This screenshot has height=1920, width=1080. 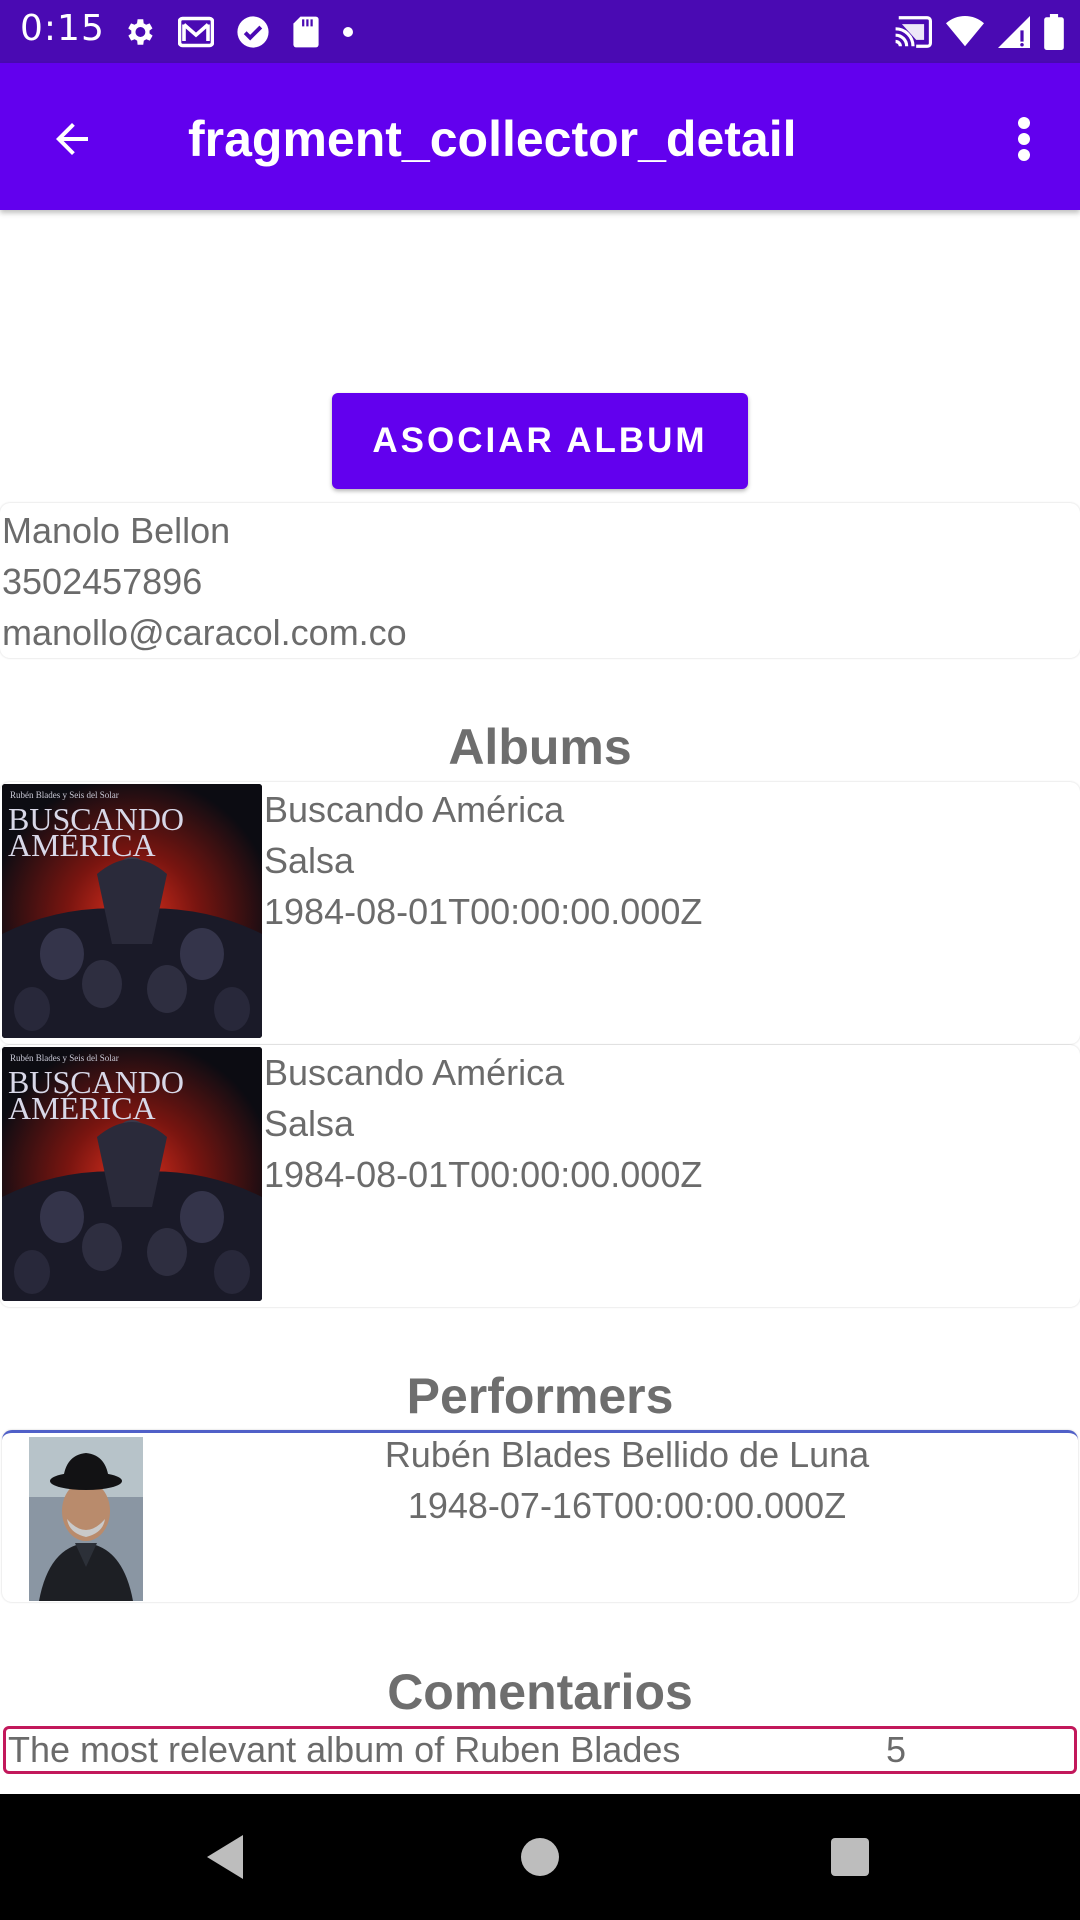 What do you see at coordinates (253, 32) in the screenshot?
I see `check-circle-icon` at bounding box center [253, 32].